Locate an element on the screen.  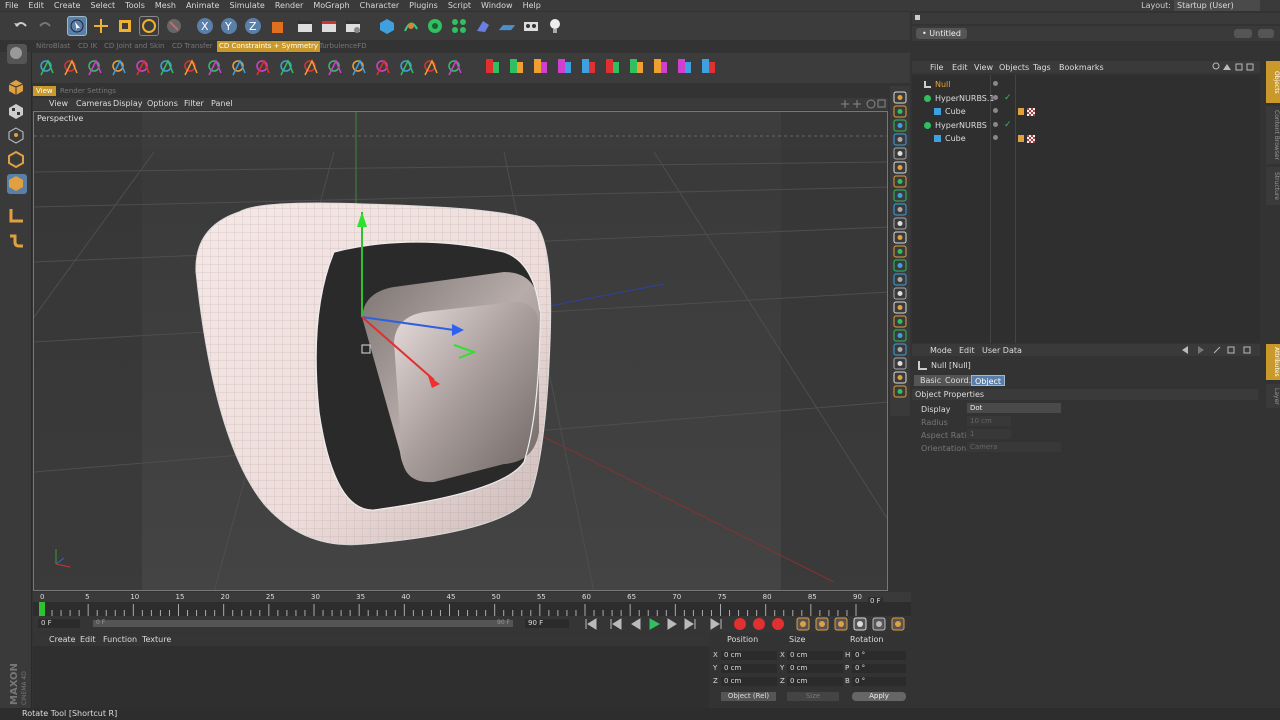
make-editable-icon is located at coordinates (17, 54).